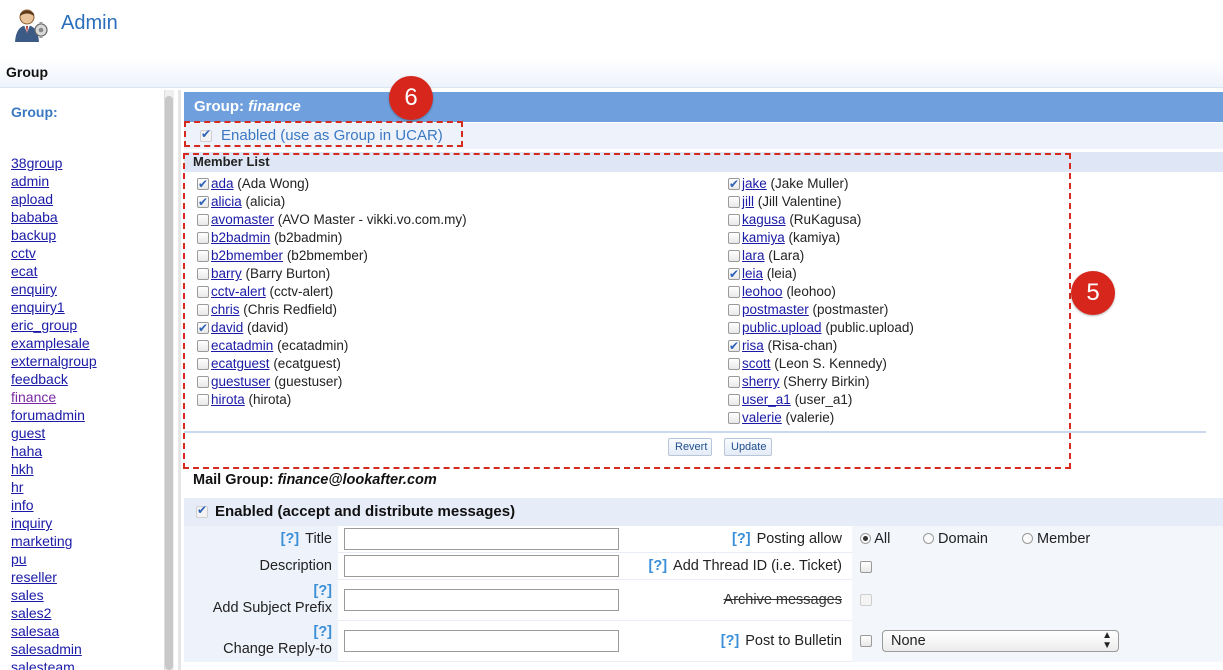 The width and height of the screenshot is (1223, 670). What do you see at coordinates (54, 271) in the screenshot?
I see `sidebar-item-ecat: ecat` at bounding box center [54, 271].